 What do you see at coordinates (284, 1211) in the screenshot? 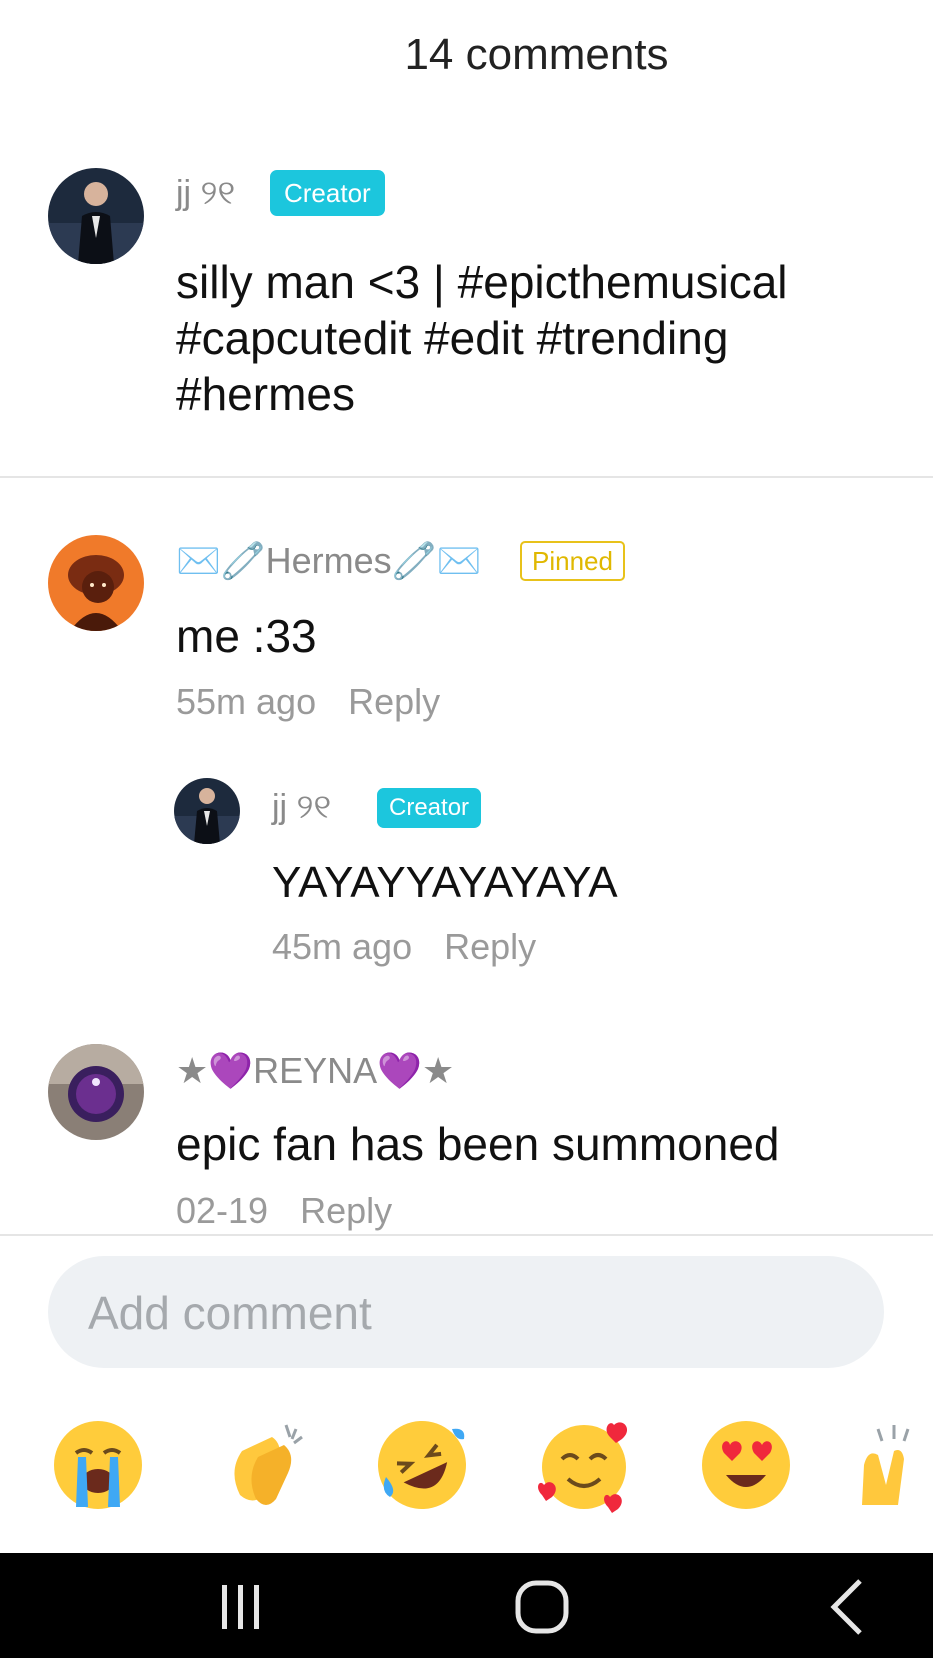
I see `comment-meta: 02-19 Reply` at bounding box center [284, 1211].